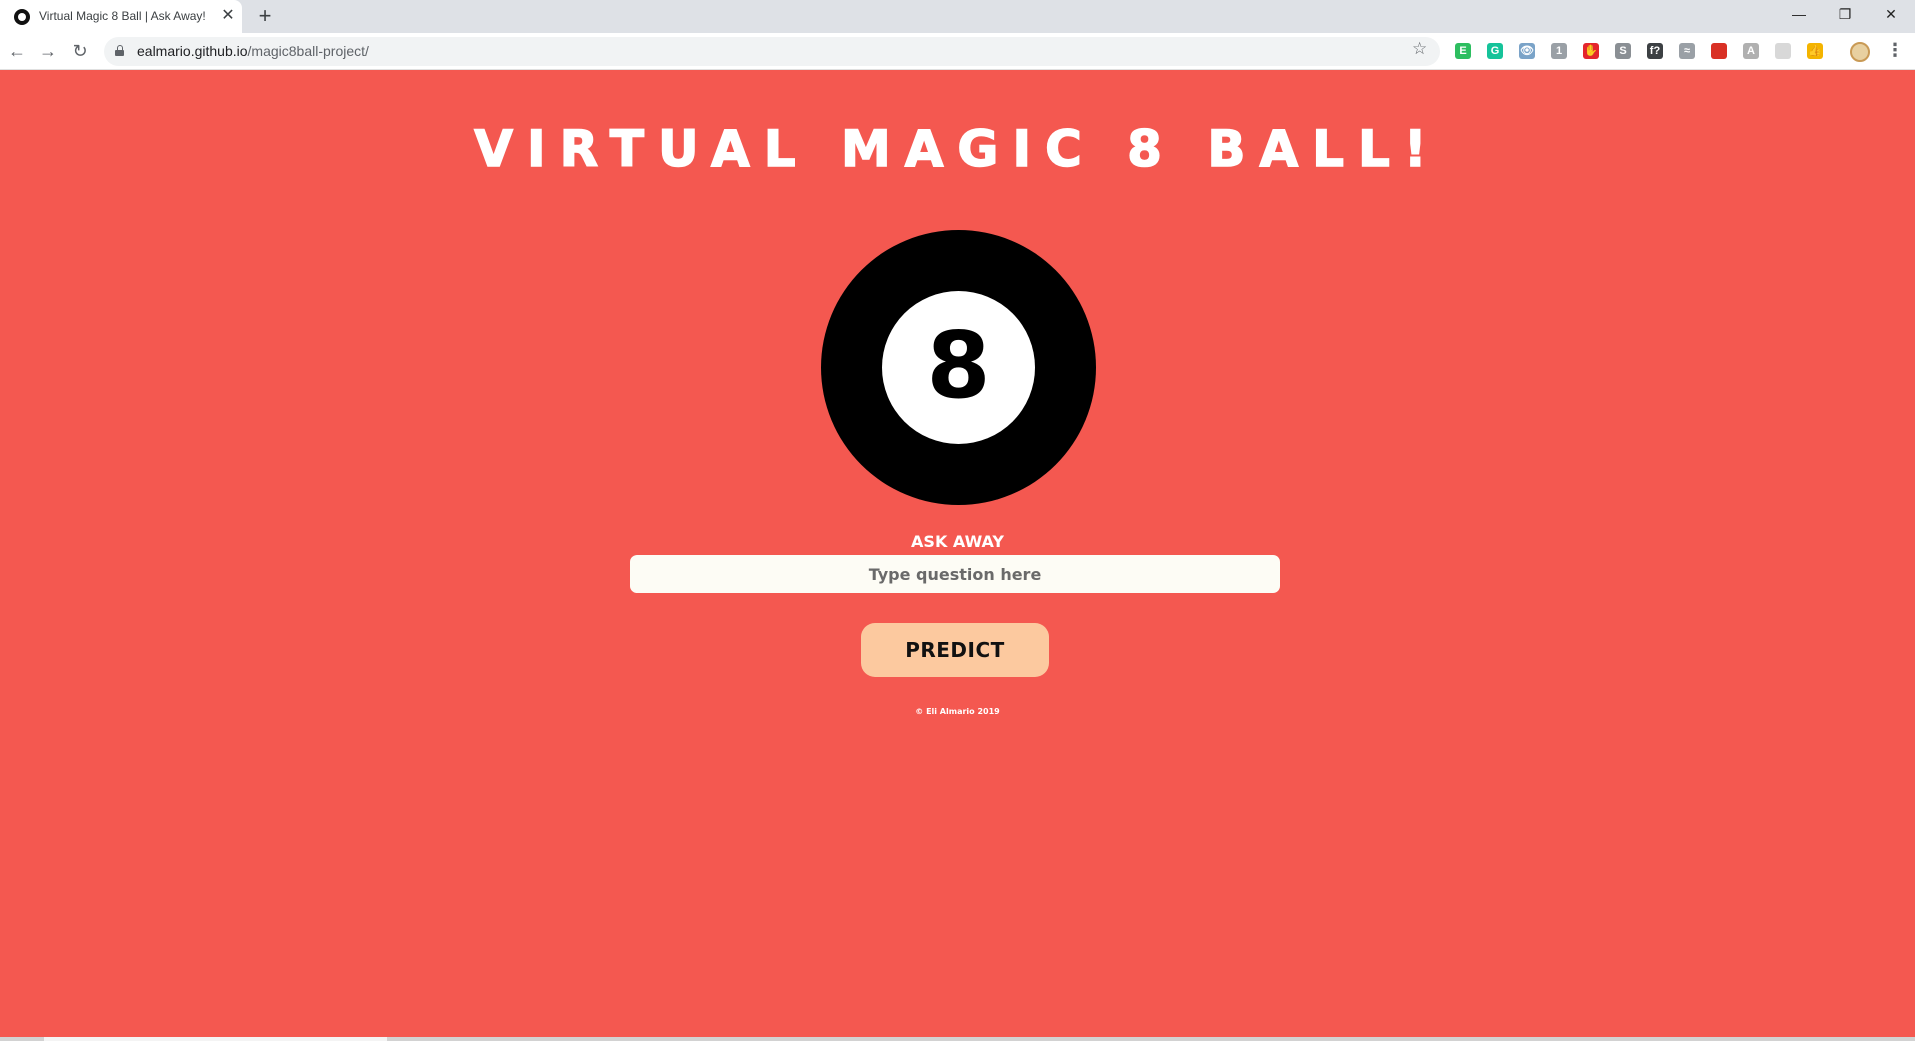 The height and width of the screenshot is (1041, 1915). What do you see at coordinates (957, 1039) in the screenshot?
I see `horizontal-scrollbar` at bounding box center [957, 1039].